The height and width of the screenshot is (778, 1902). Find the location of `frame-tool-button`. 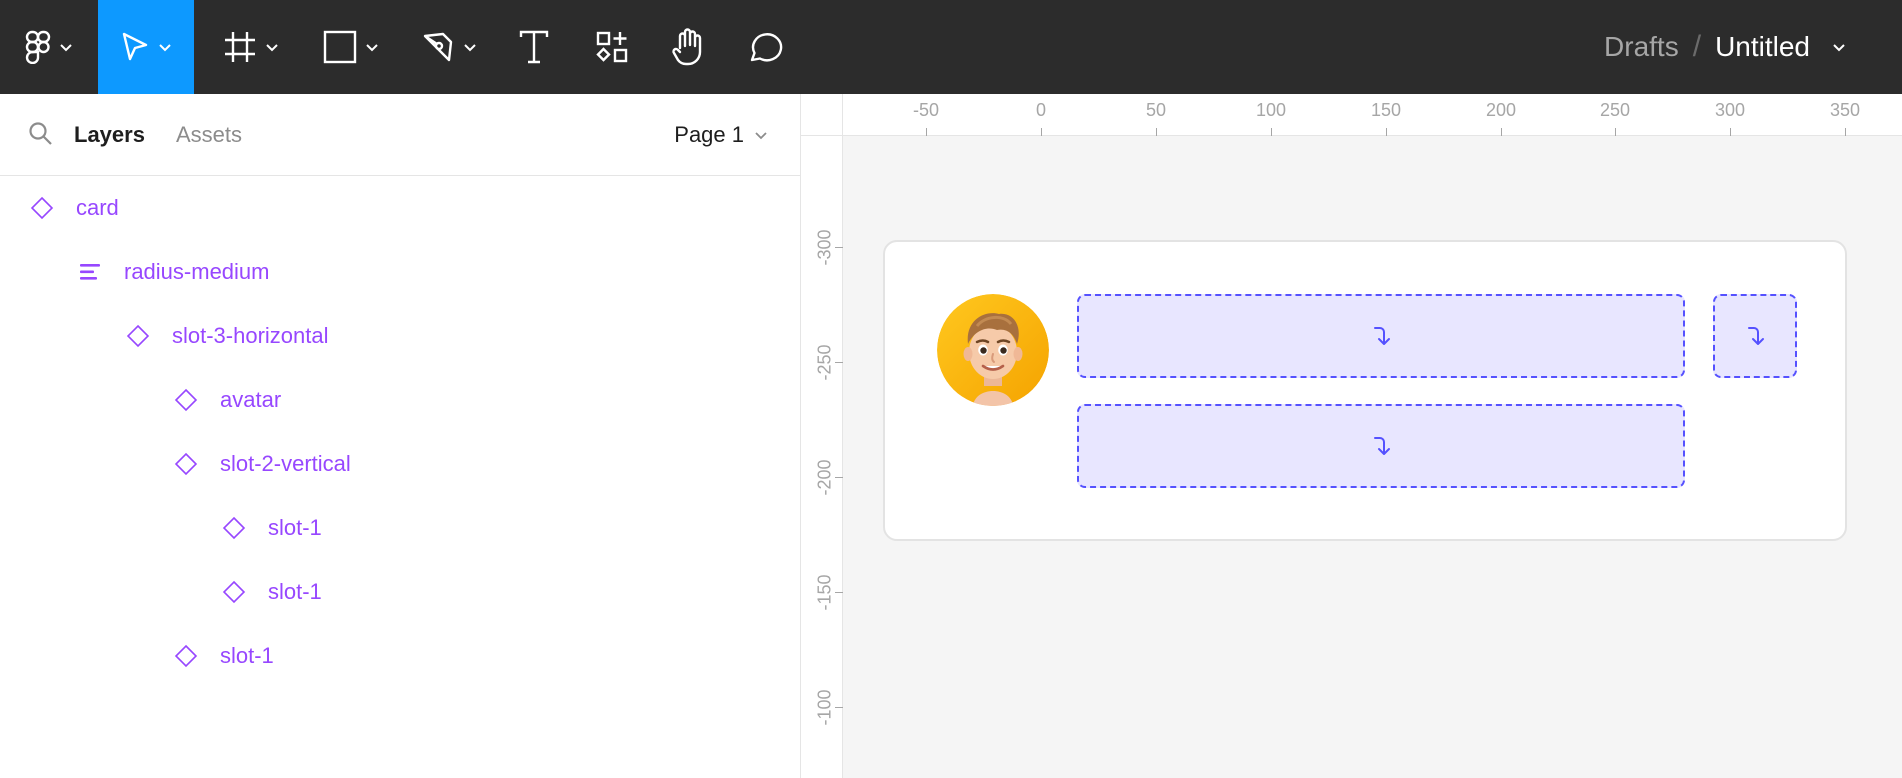

frame-tool-button is located at coordinates (251, 47).